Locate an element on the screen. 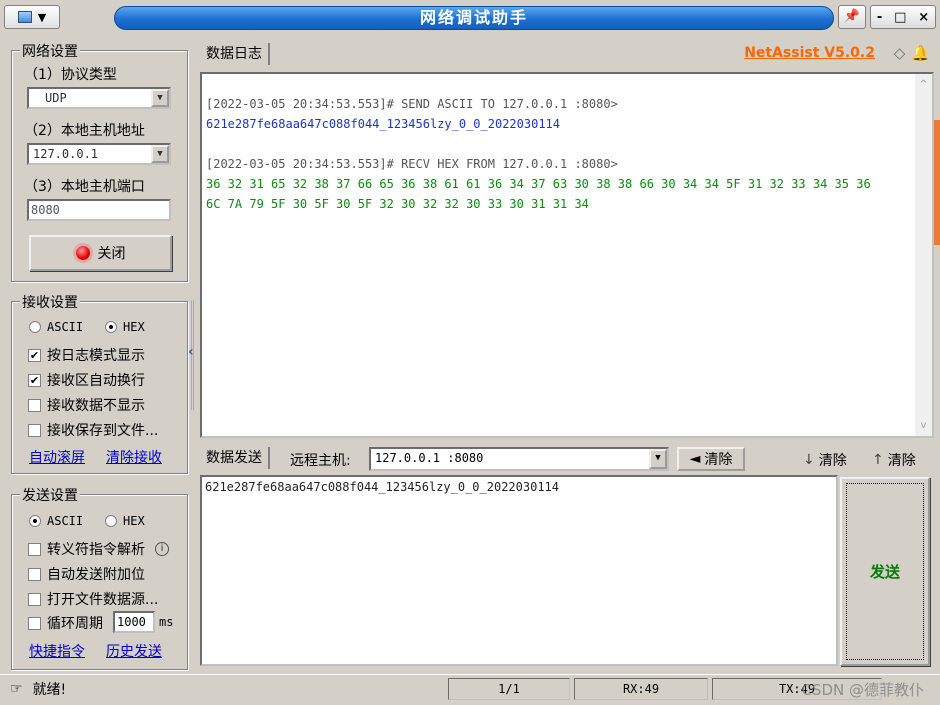 This screenshot has width=940, height=705. receive-hex-label: HEX is located at coordinates (134, 327).